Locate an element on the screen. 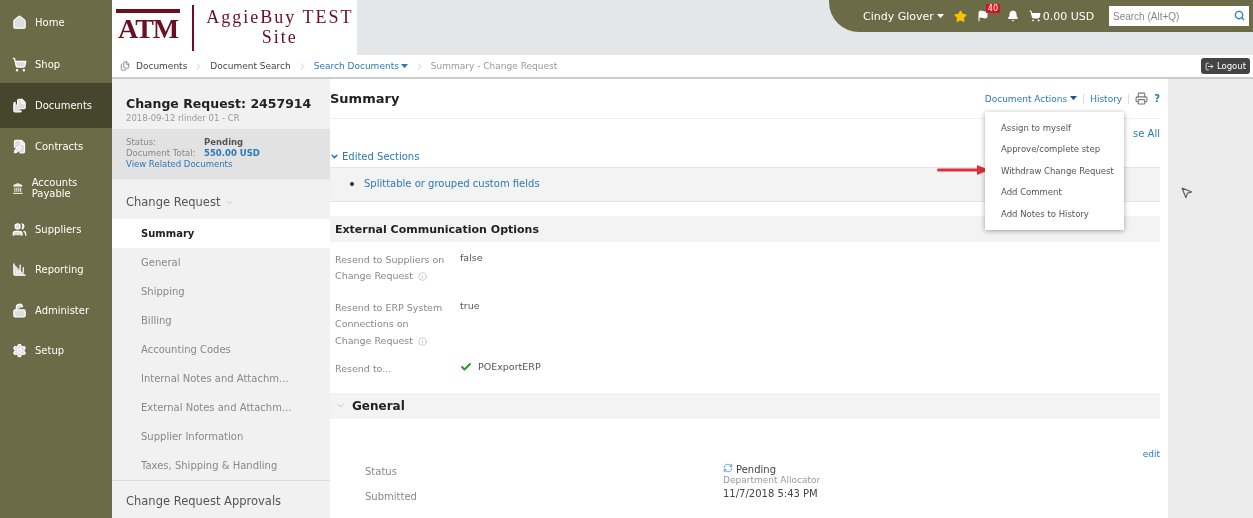 The width and height of the screenshot is (1253, 518). menu-item: Add Comment is located at coordinates (1054, 192).